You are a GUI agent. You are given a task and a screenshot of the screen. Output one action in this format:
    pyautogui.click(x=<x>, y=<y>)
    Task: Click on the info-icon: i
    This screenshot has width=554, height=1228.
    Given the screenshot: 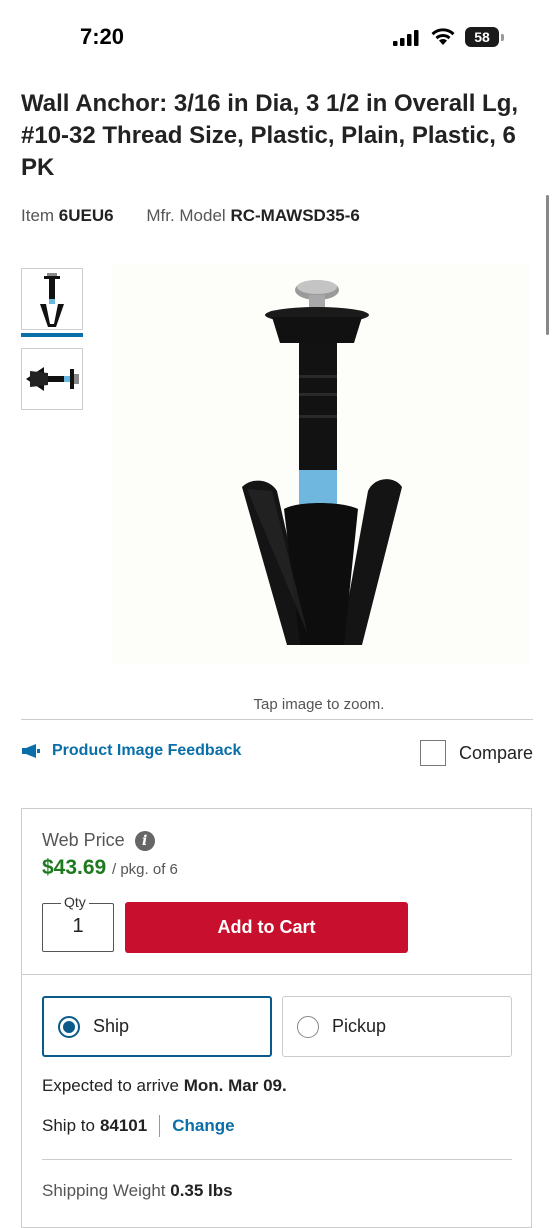 What is the action you would take?
    pyautogui.click(x=144, y=840)
    